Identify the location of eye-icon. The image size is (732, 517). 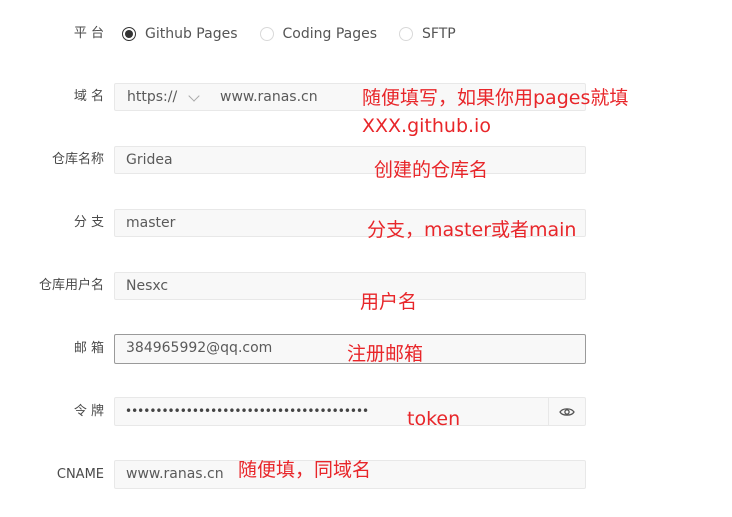
(567, 412).